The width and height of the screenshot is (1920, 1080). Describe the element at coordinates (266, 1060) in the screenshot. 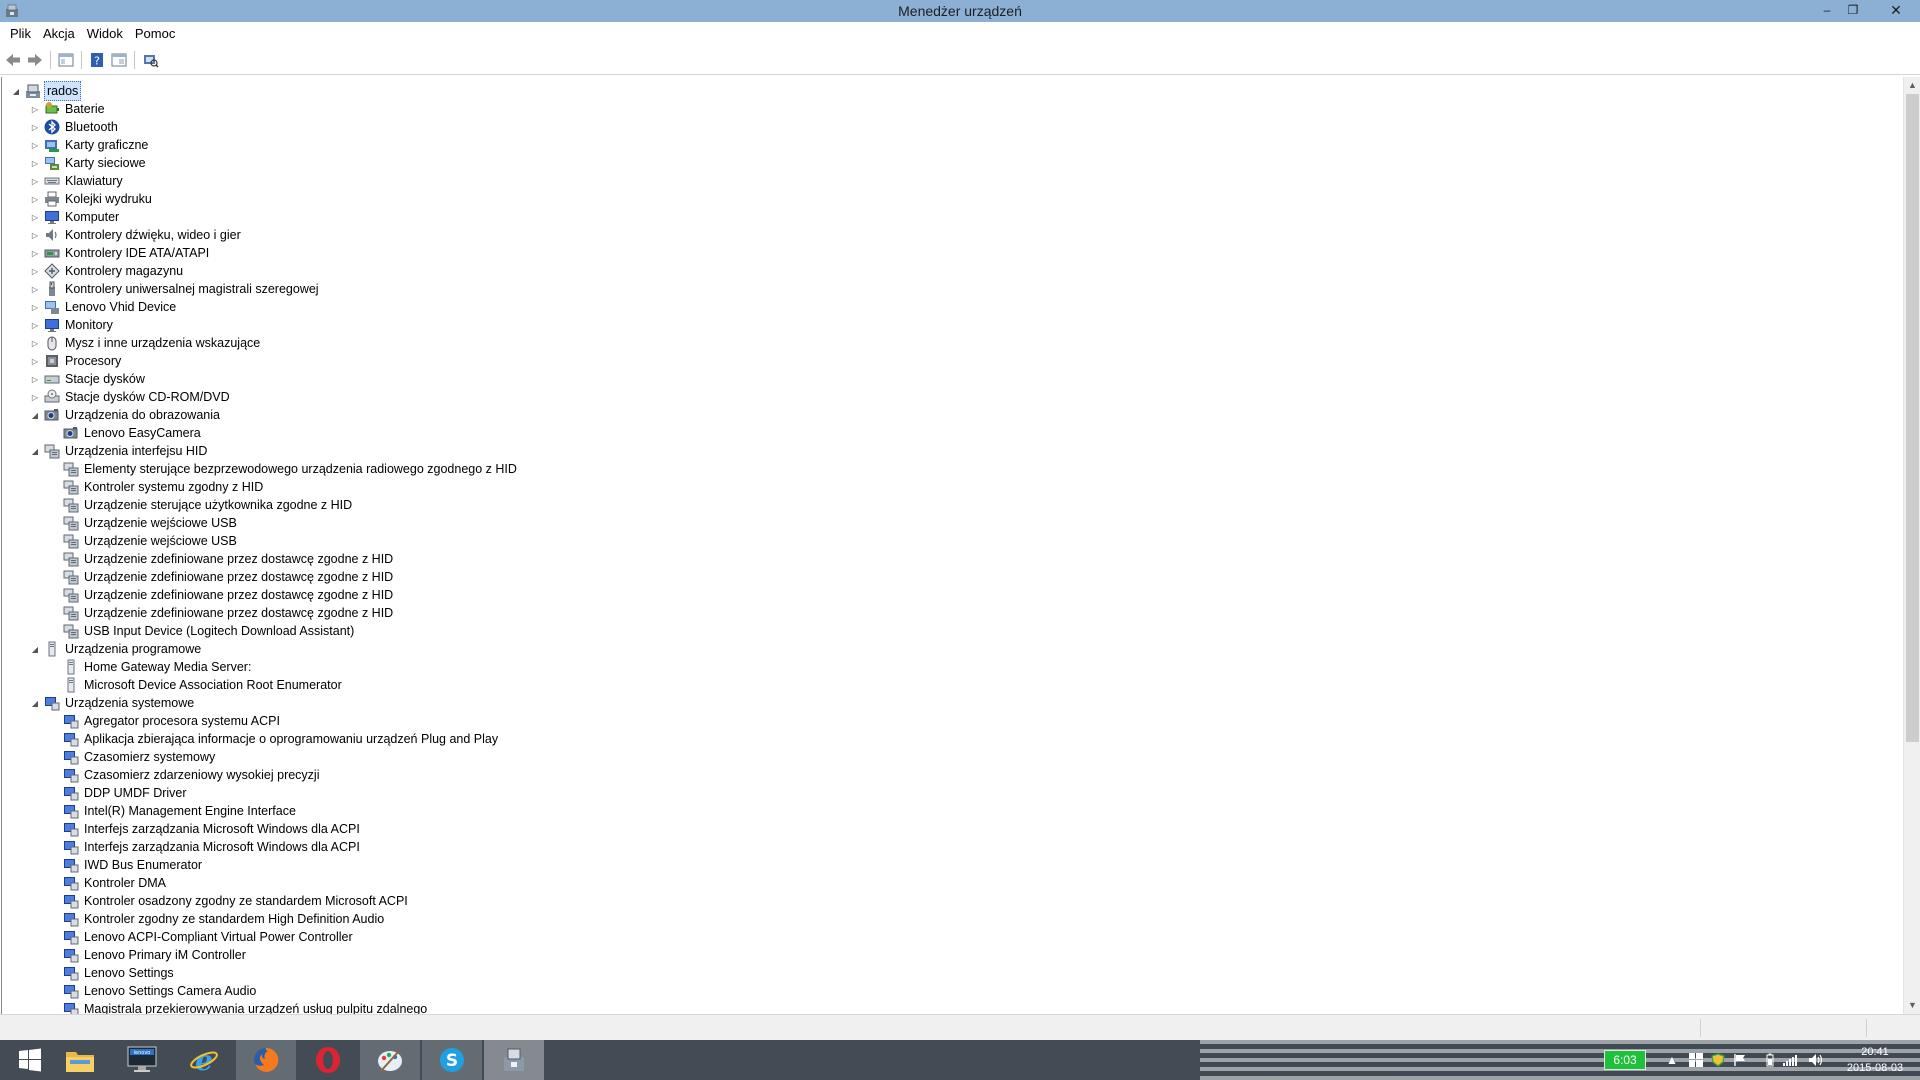

I see `firefox-icon` at that location.